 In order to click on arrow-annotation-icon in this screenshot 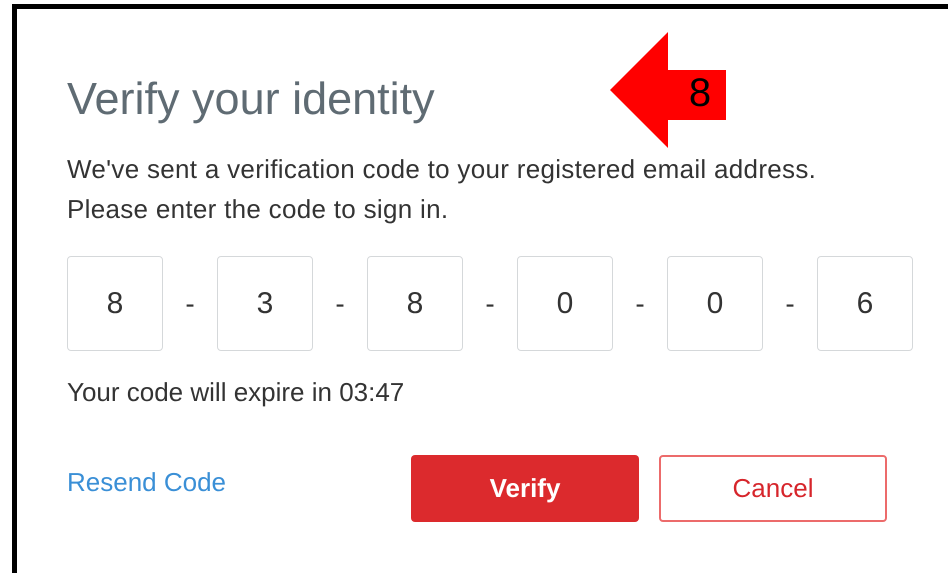, I will do `click(668, 90)`.